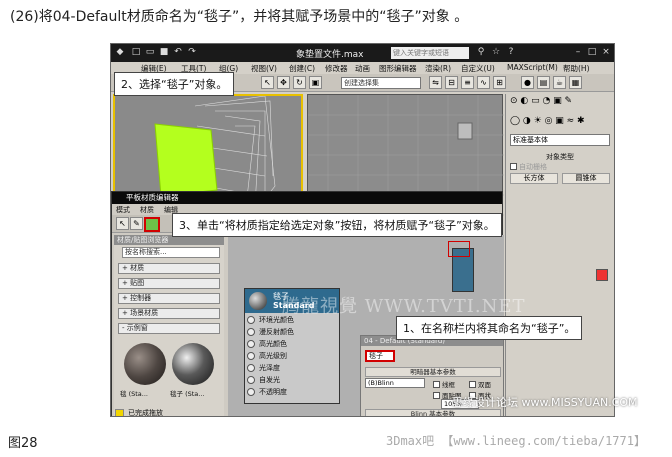 This screenshot has width=672, height=457. Describe the element at coordinates (575, 82) in the screenshot. I see `render-frame-icon: ▦` at that location.